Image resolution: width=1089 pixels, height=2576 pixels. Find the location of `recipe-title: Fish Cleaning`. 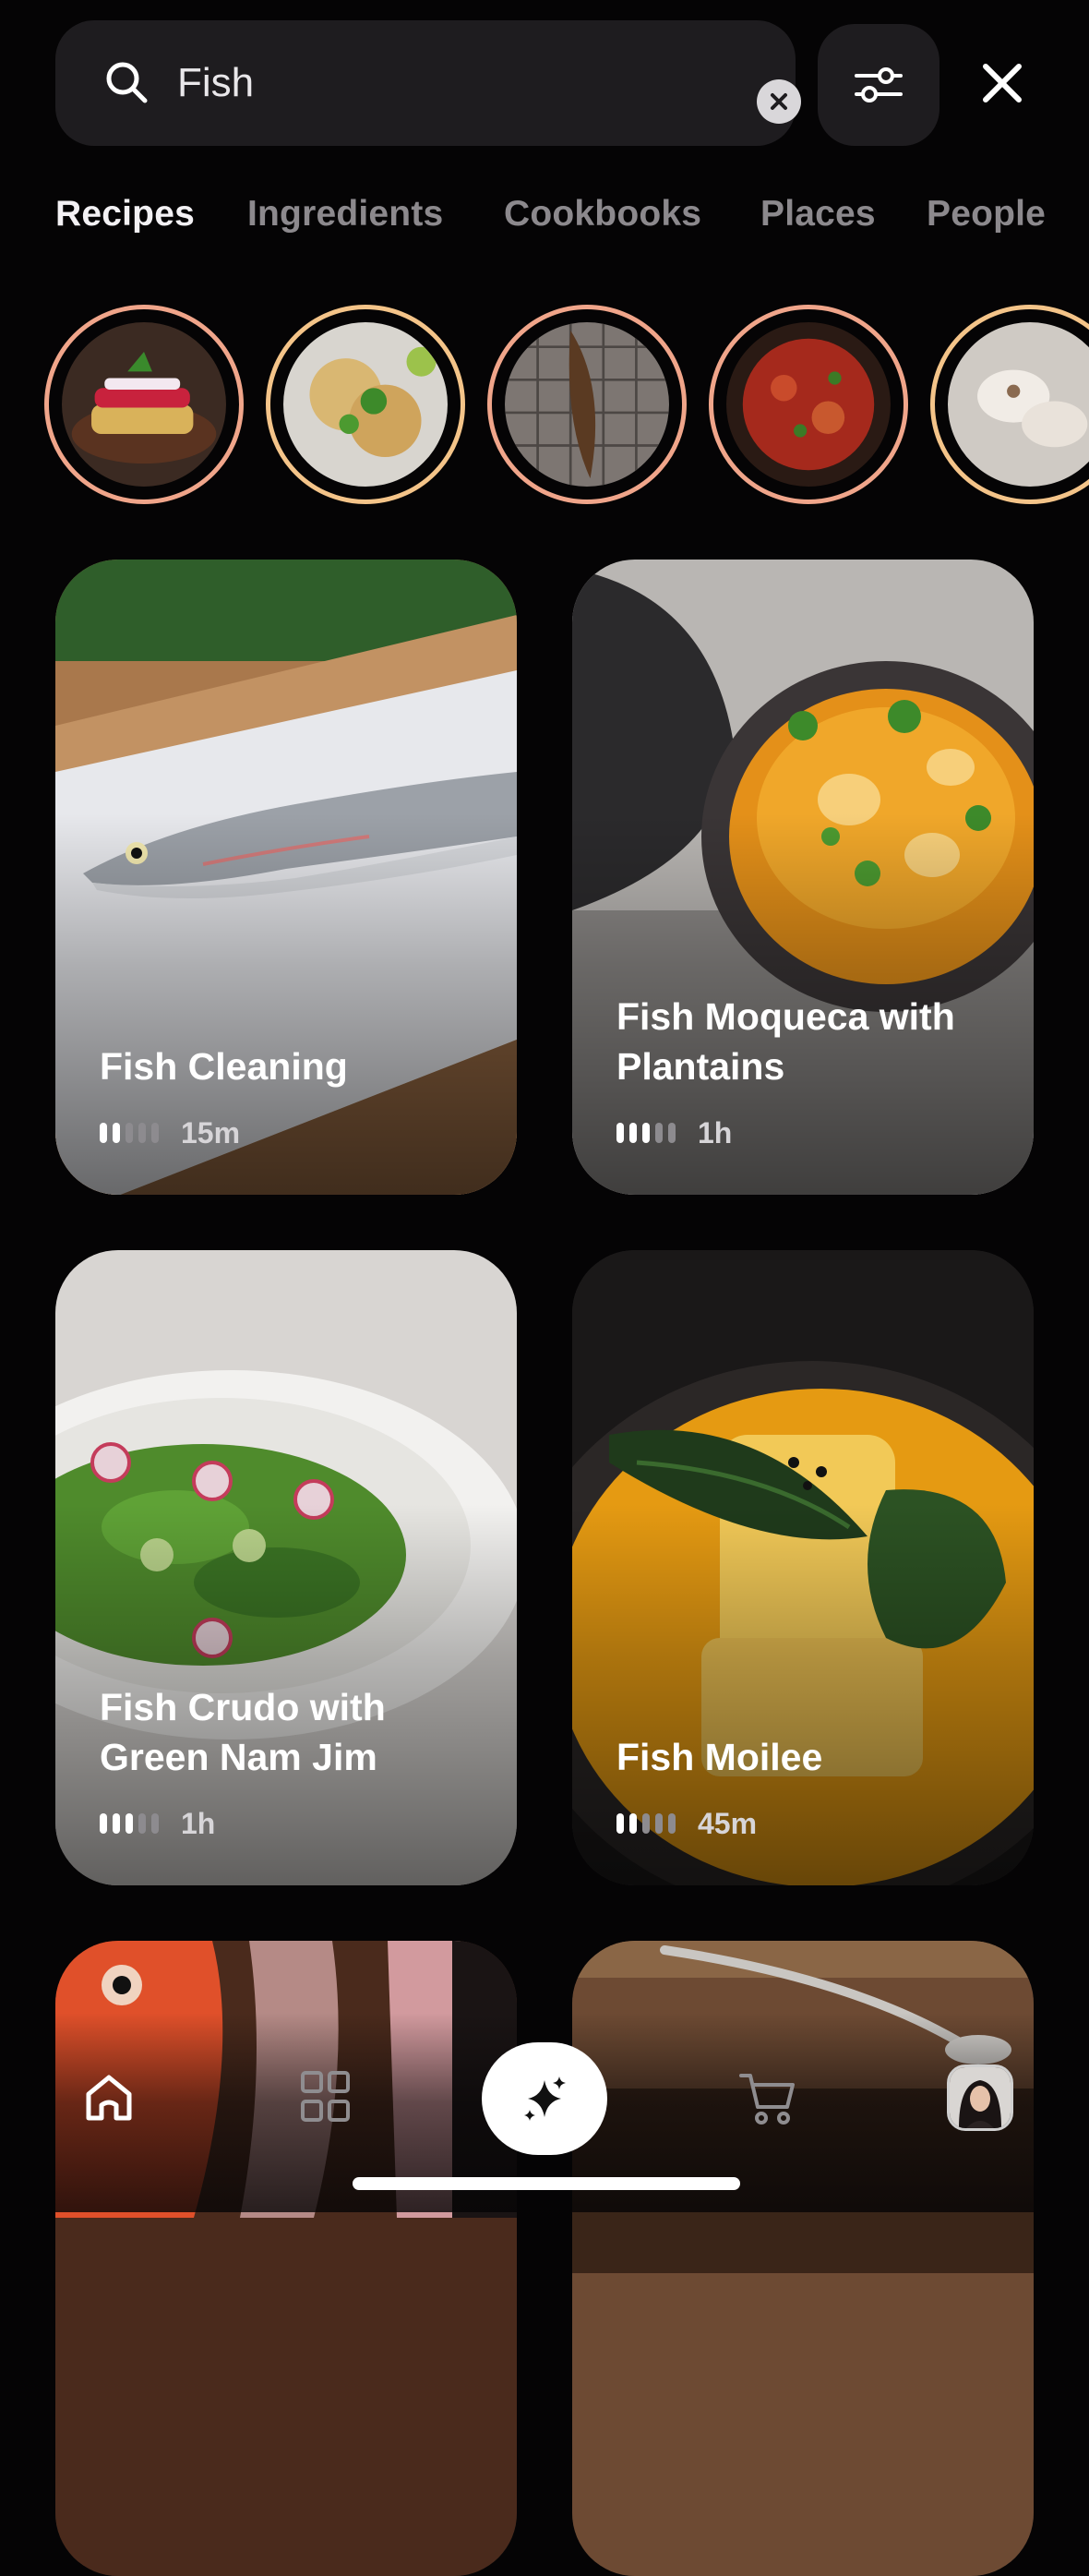

recipe-title: Fish Cleaning is located at coordinates (224, 1066).